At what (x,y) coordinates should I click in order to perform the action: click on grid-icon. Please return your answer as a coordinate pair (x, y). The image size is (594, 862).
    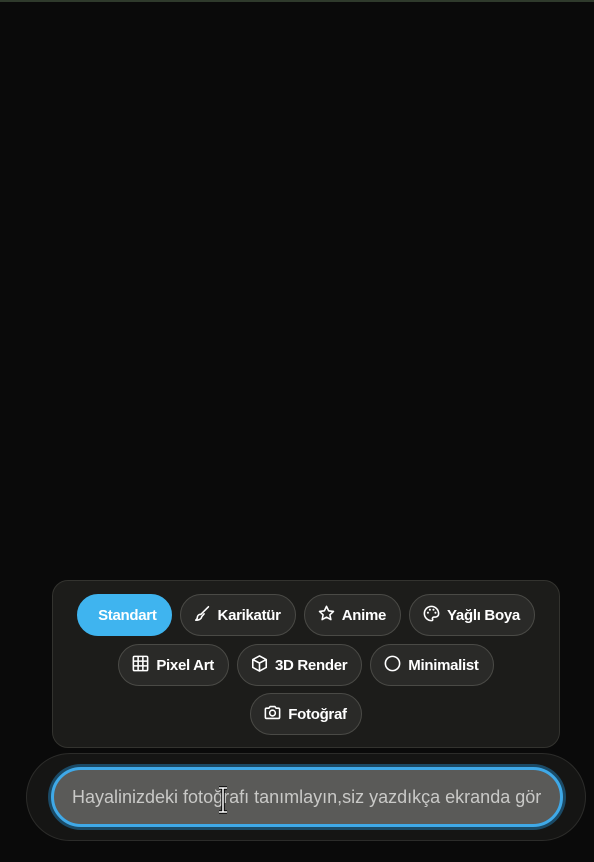
    Looking at the image, I should click on (140, 665).